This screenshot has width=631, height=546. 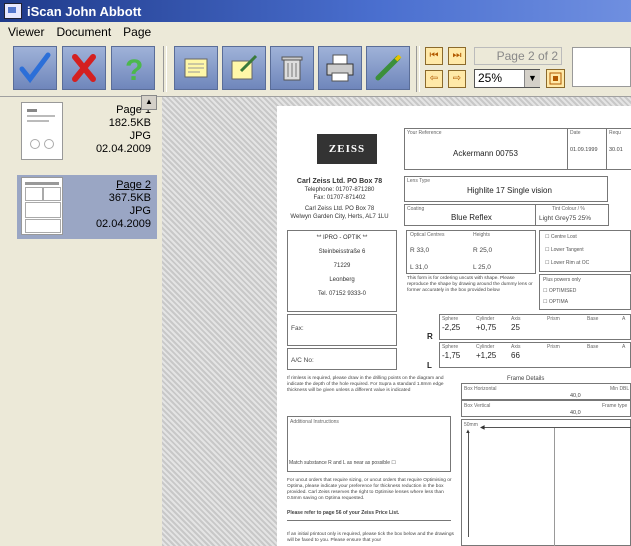 I want to click on reject-button, so click(x=84, y=68).